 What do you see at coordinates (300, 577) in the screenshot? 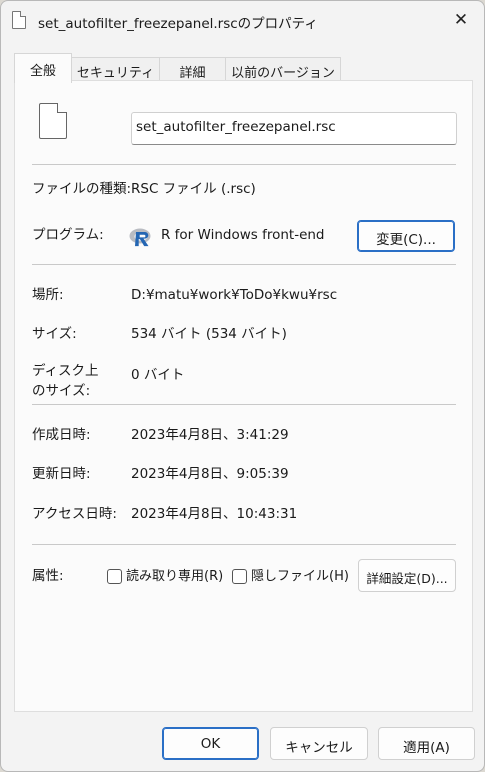
I see `hidden-label: 隠しファイル(H)` at bounding box center [300, 577].